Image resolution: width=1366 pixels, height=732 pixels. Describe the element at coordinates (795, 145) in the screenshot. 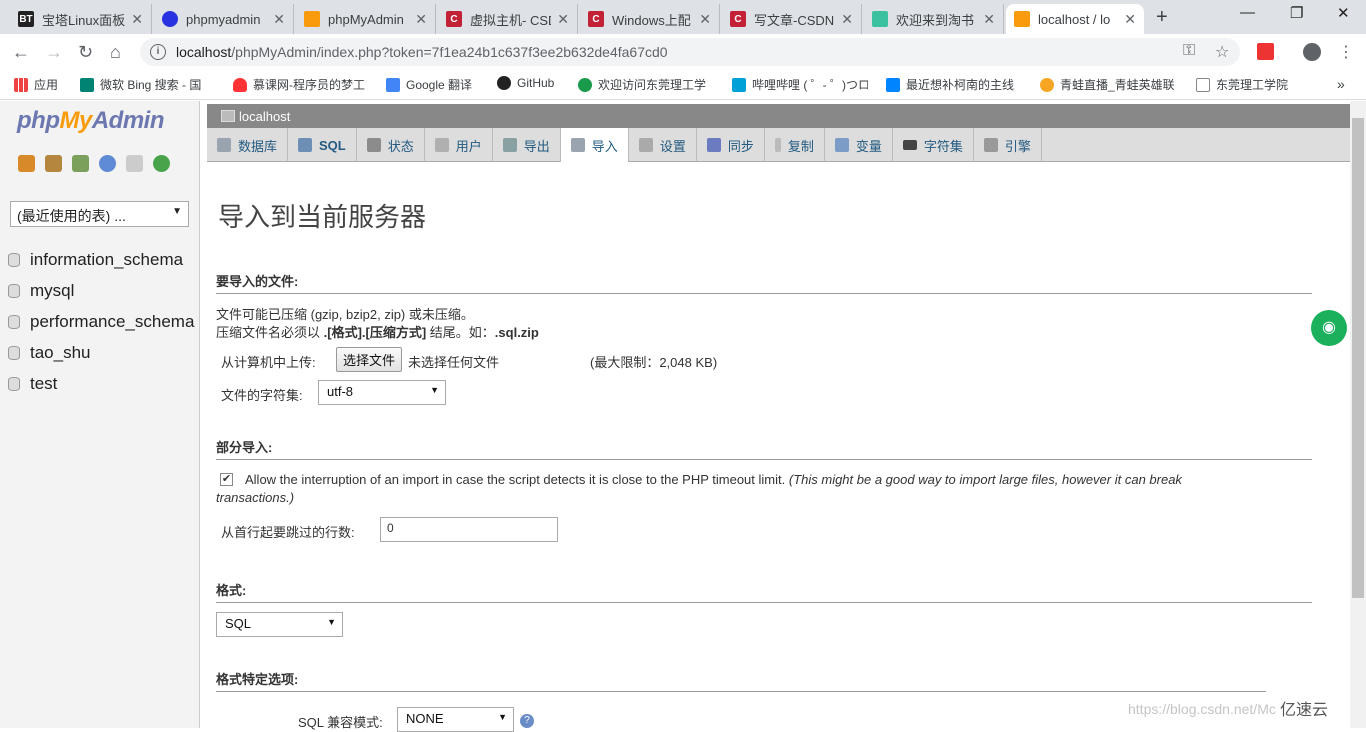

I see `tab-replication: 复制` at that location.